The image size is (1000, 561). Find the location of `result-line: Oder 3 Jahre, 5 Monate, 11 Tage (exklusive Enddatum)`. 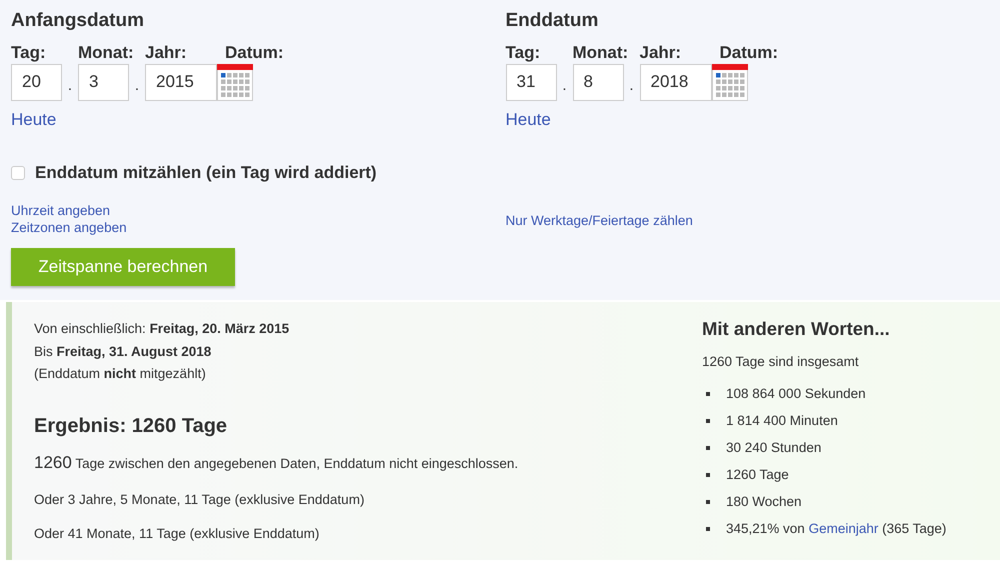

result-line: Oder 3 Jahre, 5 Monate, 11 Tage (exklusive Enddatum) is located at coordinates (200, 500).